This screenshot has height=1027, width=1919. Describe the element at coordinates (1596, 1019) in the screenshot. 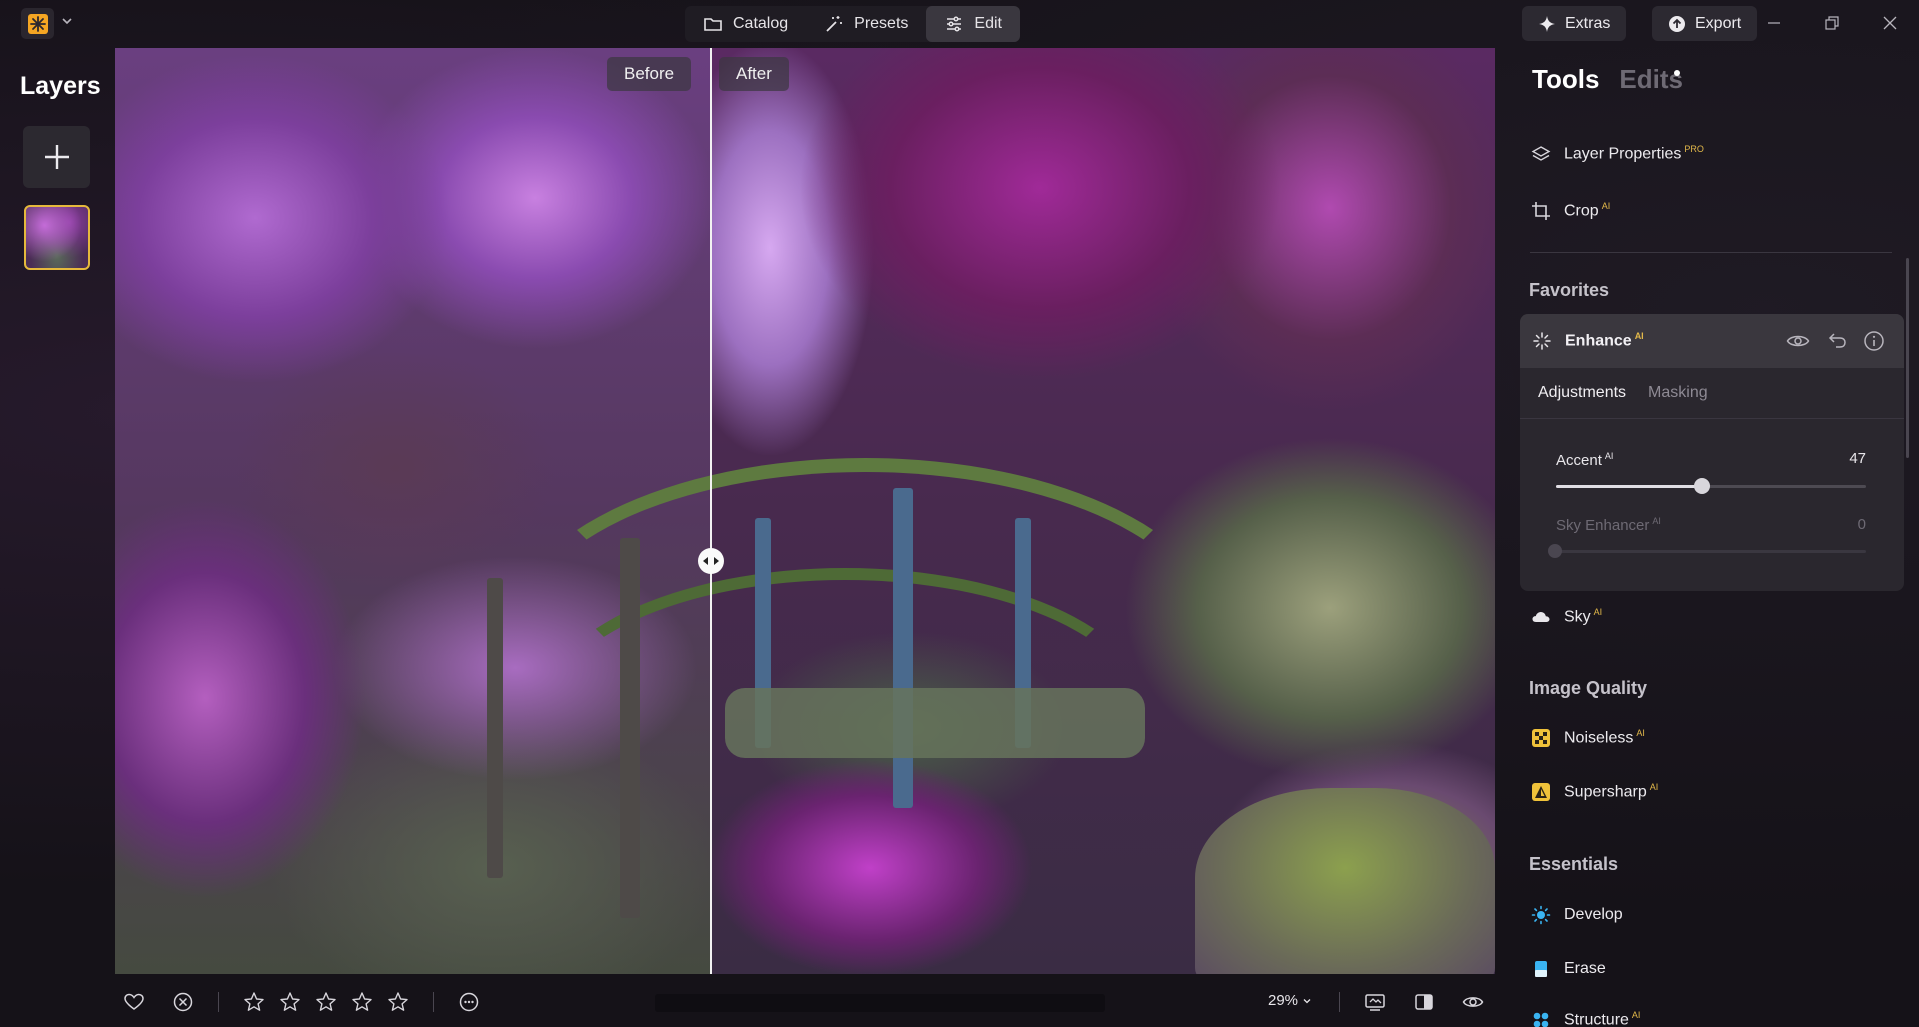

I see `tool-label: Structure` at that location.